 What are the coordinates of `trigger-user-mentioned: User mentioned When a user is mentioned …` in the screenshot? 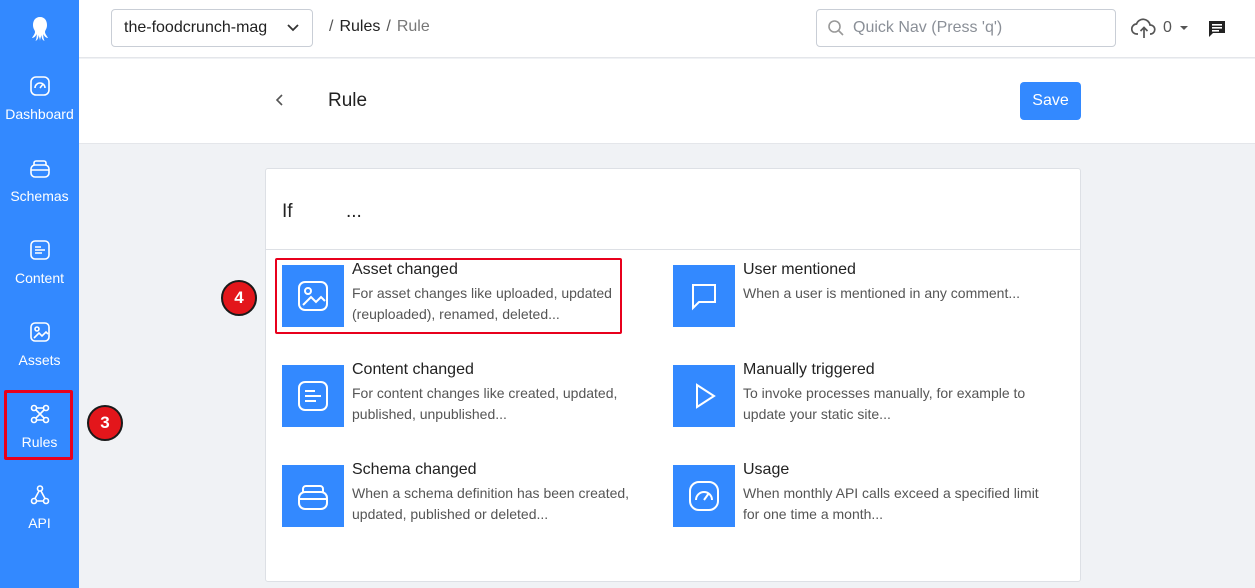 It's located at (863, 295).